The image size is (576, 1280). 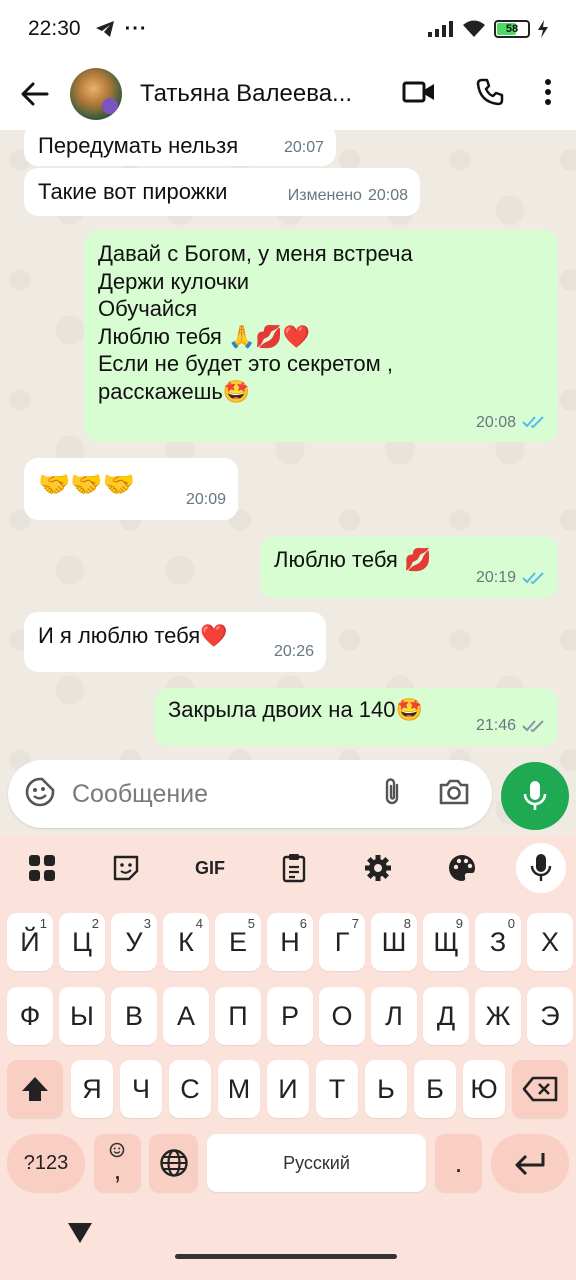 What do you see at coordinates (435, 1089) in the screenshot?
I see `letter-key: Б` at bounding box center [435, 1089].